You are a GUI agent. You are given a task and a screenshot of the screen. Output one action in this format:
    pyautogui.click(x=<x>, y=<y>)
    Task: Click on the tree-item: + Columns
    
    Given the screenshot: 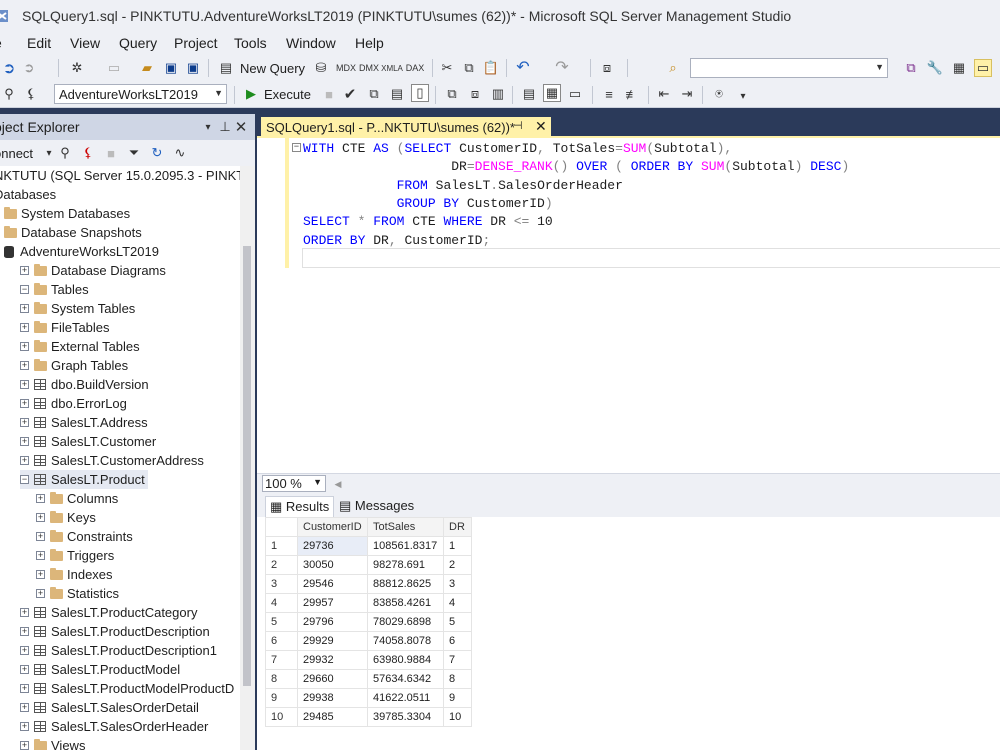 What is the action you would take?
    pyautogui.click(x=78, y=498)
    